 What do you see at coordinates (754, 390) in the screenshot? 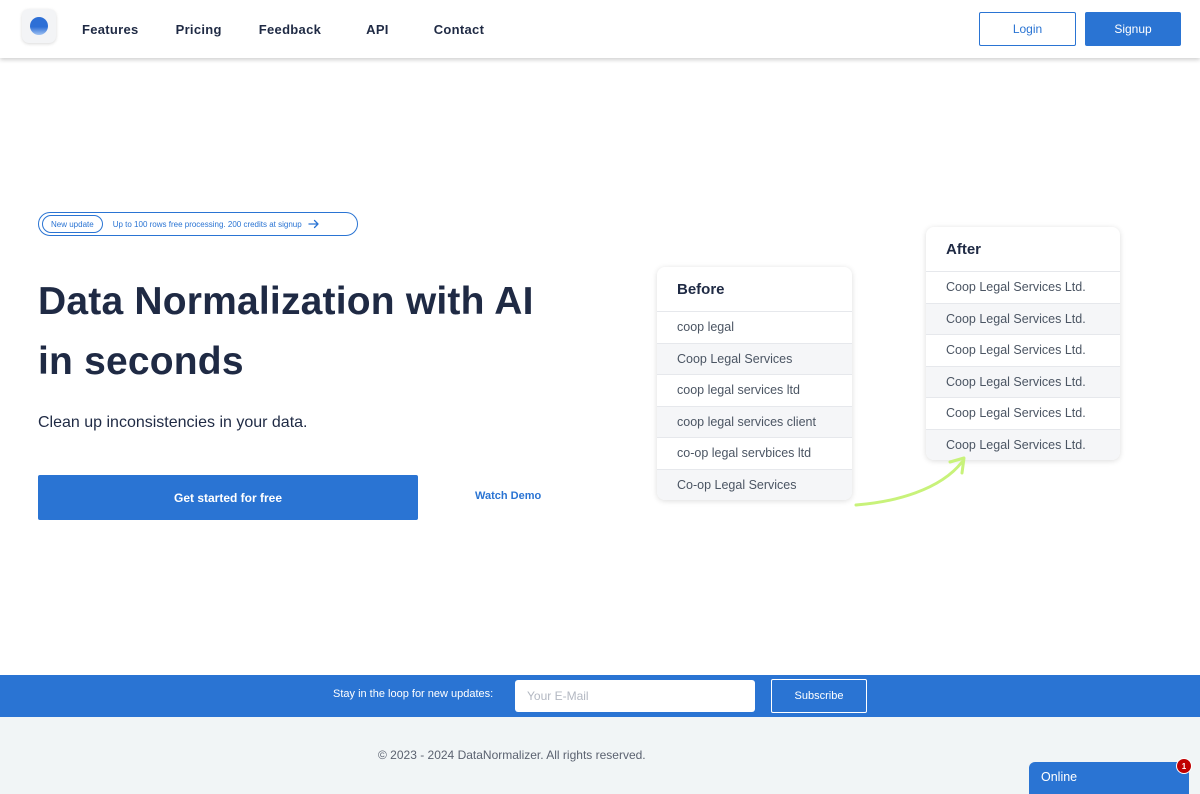
I see `list-item: coop legal services ltd` at bounding box center [754, 390].